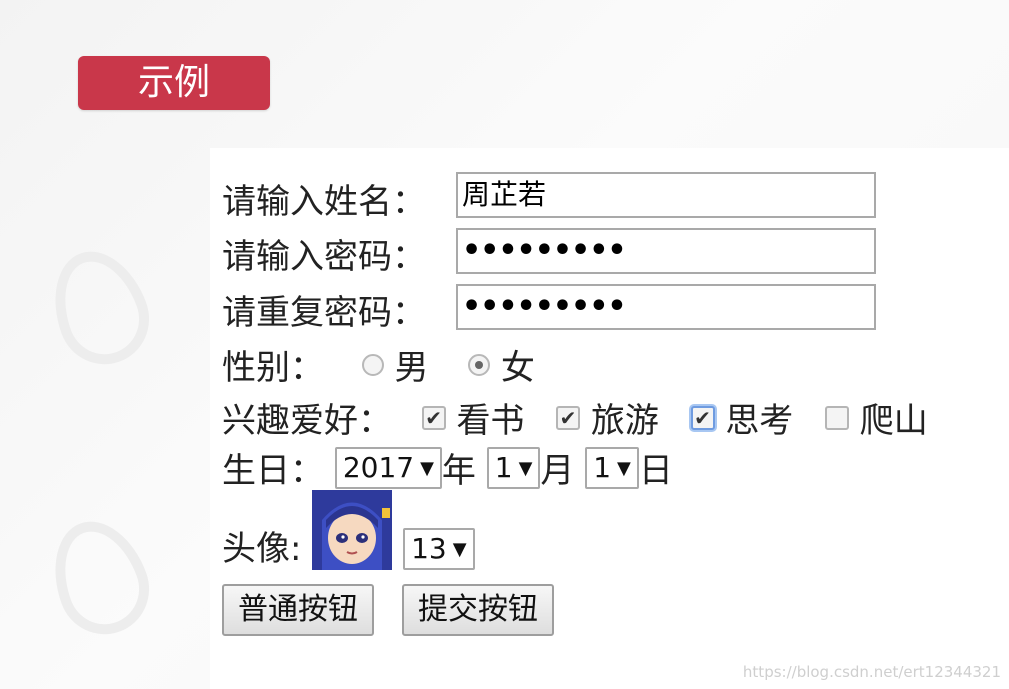 The width and height of the screenshot is (1009, 689). I want to click on birthday-label: 生日：, so click(273, 471).